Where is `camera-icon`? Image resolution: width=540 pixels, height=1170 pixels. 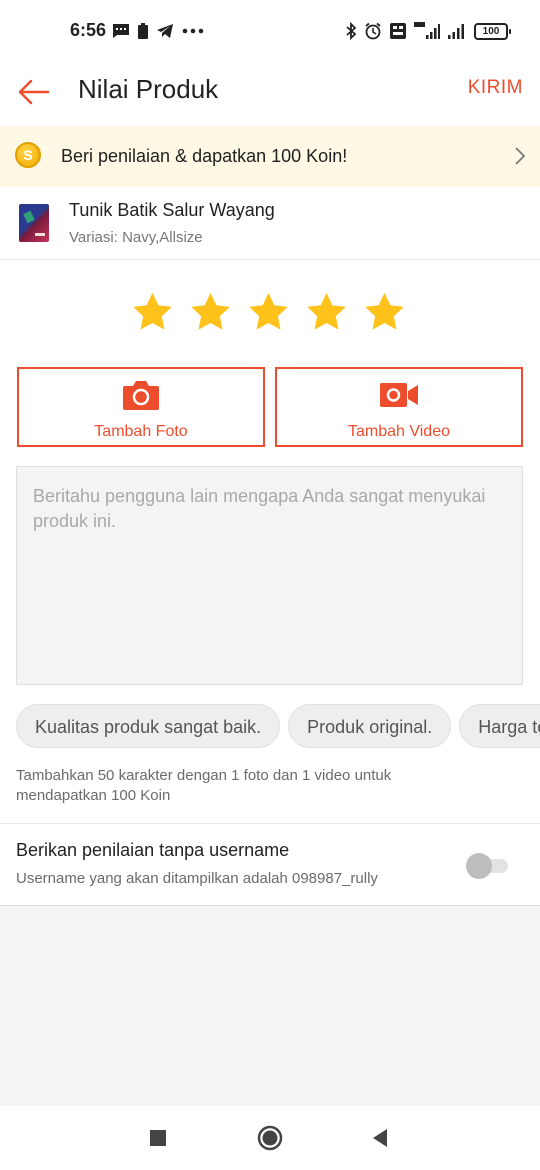
camera-icon is located at coordinates (141, 395).